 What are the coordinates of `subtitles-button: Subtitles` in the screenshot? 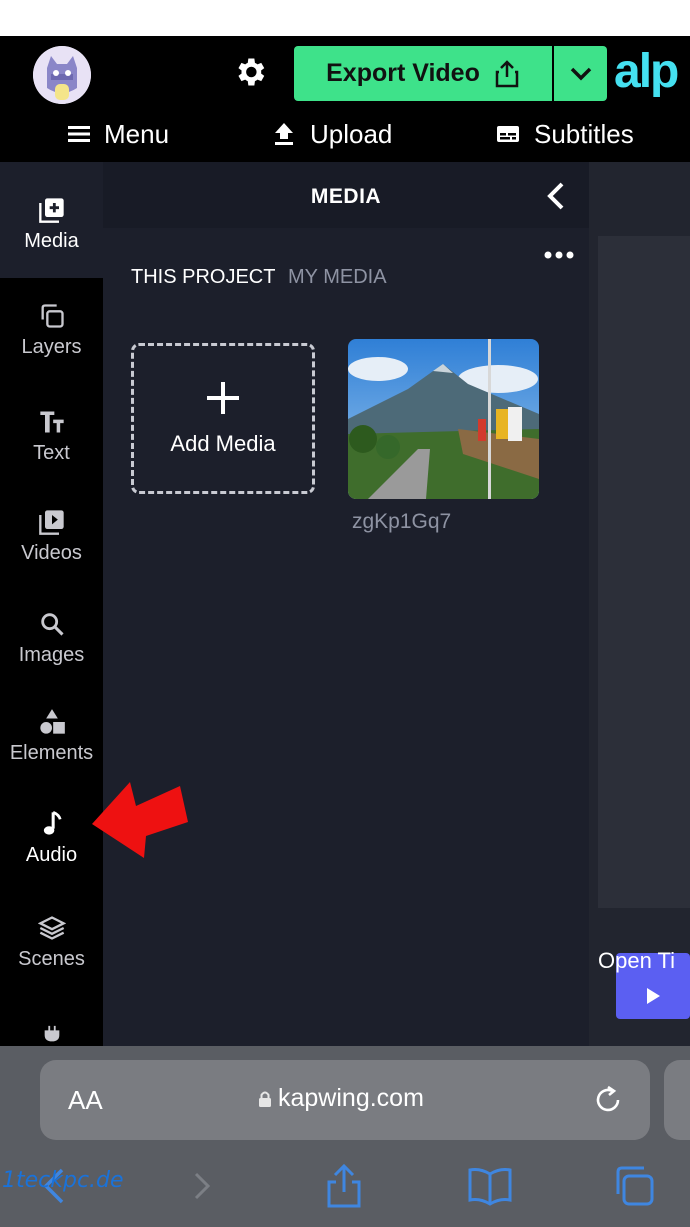 It's located at (565, 134).